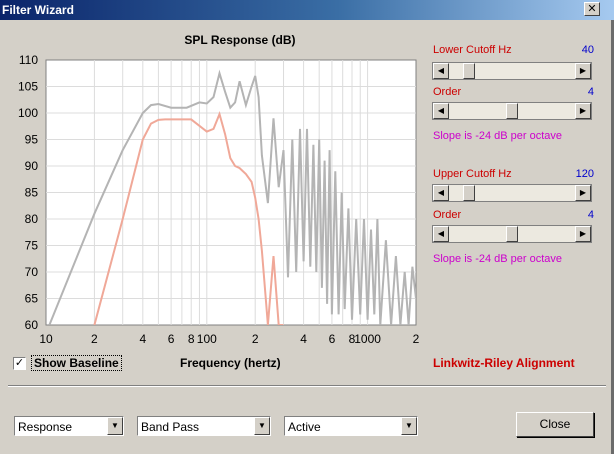 The width and height of the screenshot is (614, 454). I want to click on y-tick-label: 105, so click(28, 87).